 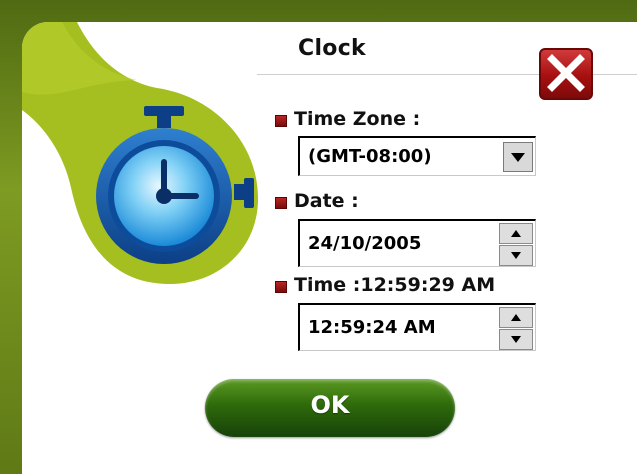 I want to click on time-value: 12:59:24 AM, so click(x=372, y=327).